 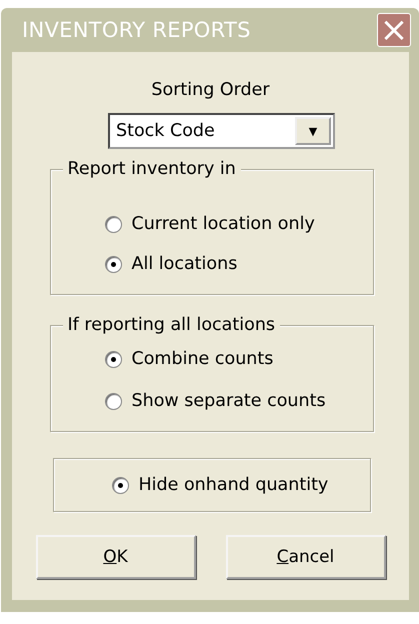 I want to click on radio-option: Hide onhand quantity, so click(x=241, y=485).